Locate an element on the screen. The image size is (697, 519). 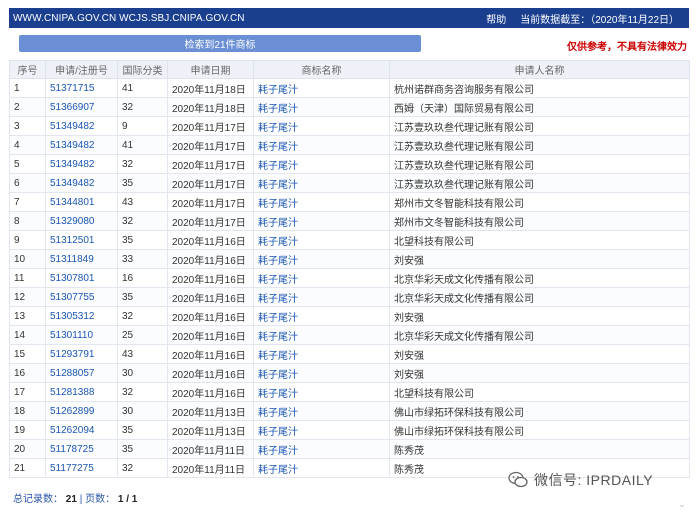
registration-number-link: 51329080 is located at coordinates (72, 221).